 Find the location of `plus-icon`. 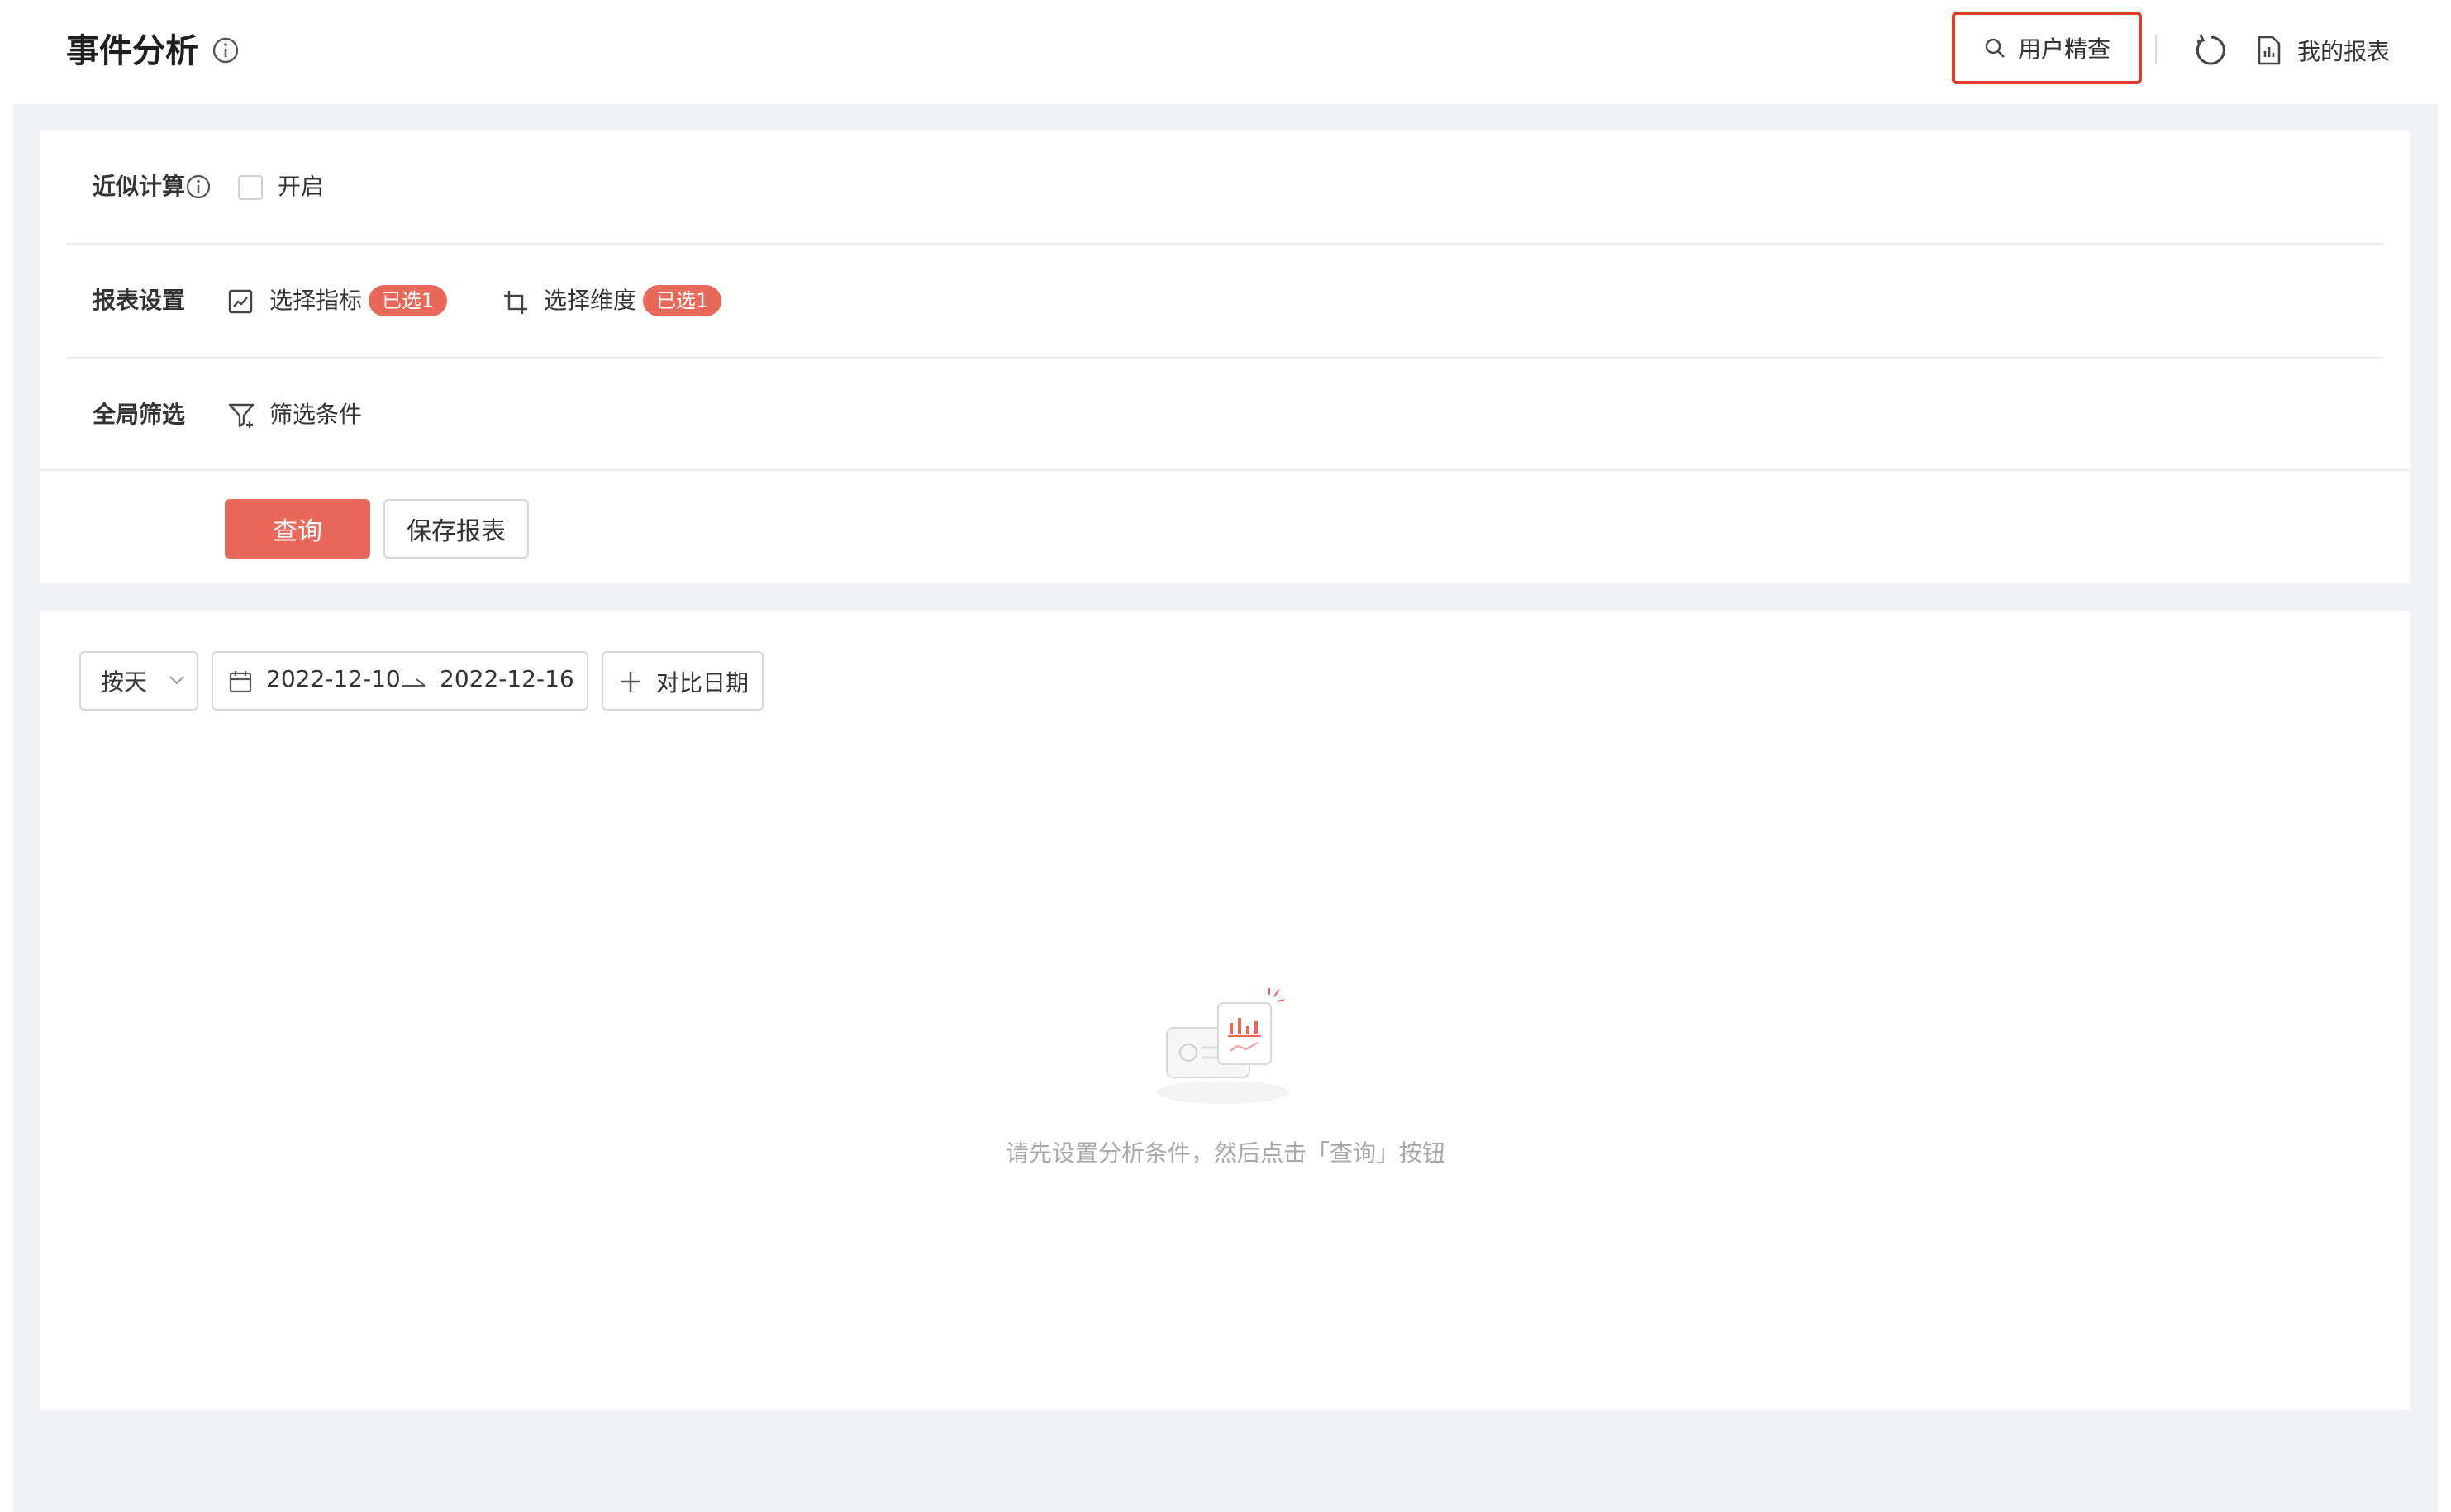

plus-icon is located at coordinates (630, 682).